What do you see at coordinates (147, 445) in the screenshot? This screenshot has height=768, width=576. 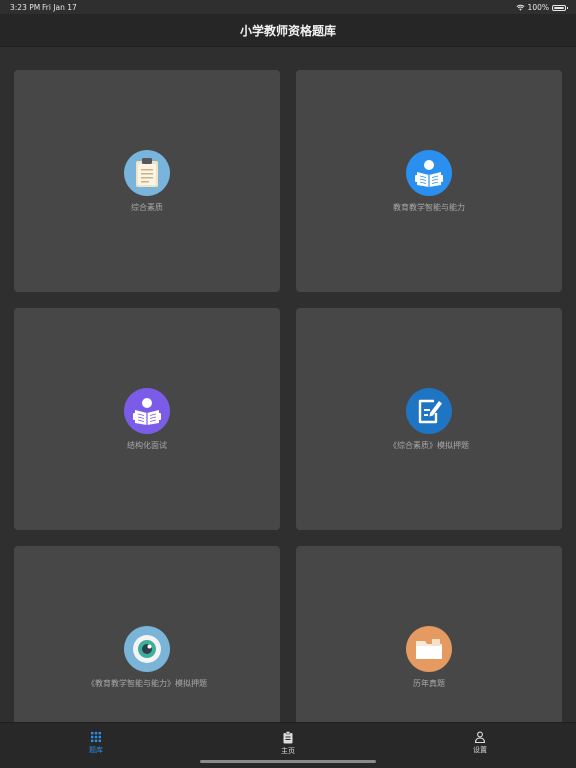 I see `card-label: 结构化面试` at bounding box center [147, 445].